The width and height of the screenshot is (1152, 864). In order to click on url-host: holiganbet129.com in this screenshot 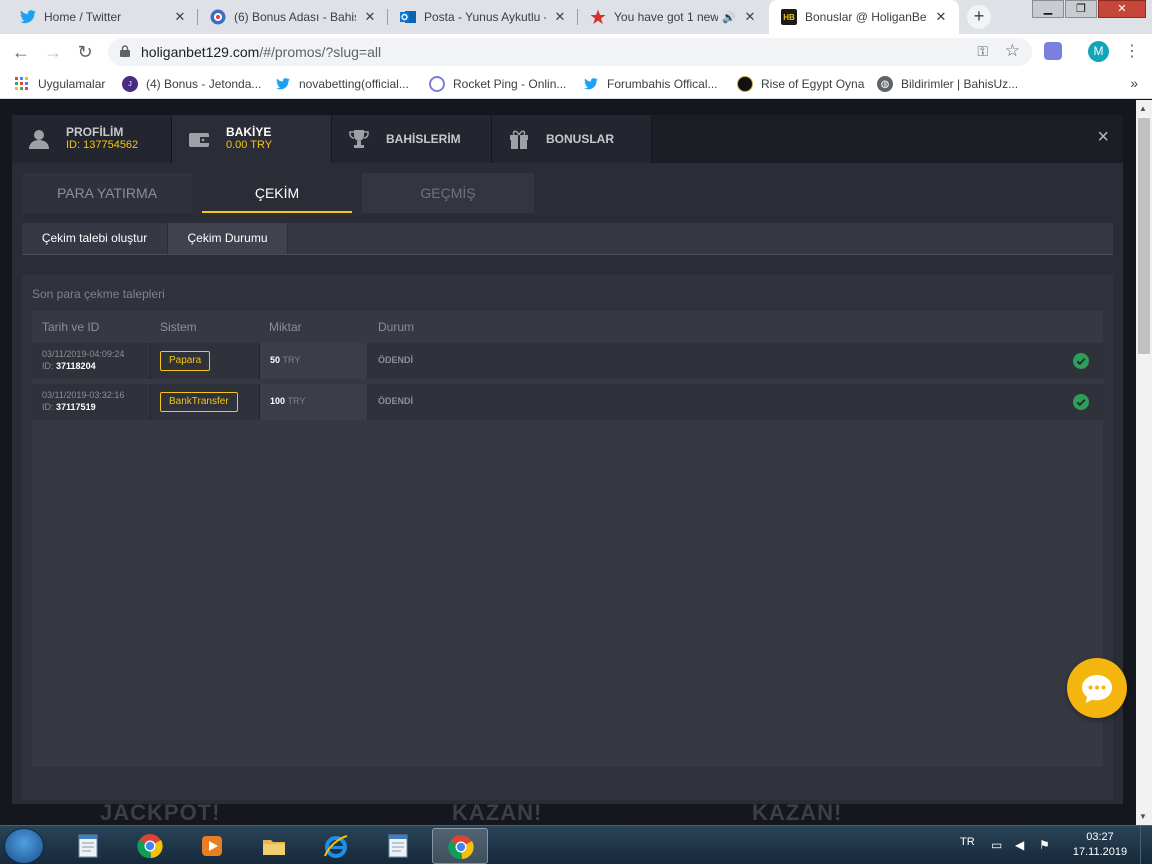, I will do `click(200, 52)`.